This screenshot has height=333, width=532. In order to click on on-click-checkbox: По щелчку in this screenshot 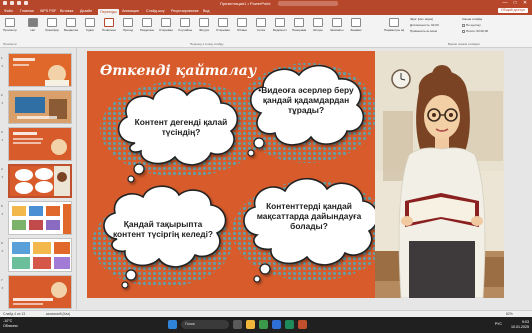, I will do `click(471, 25)`.